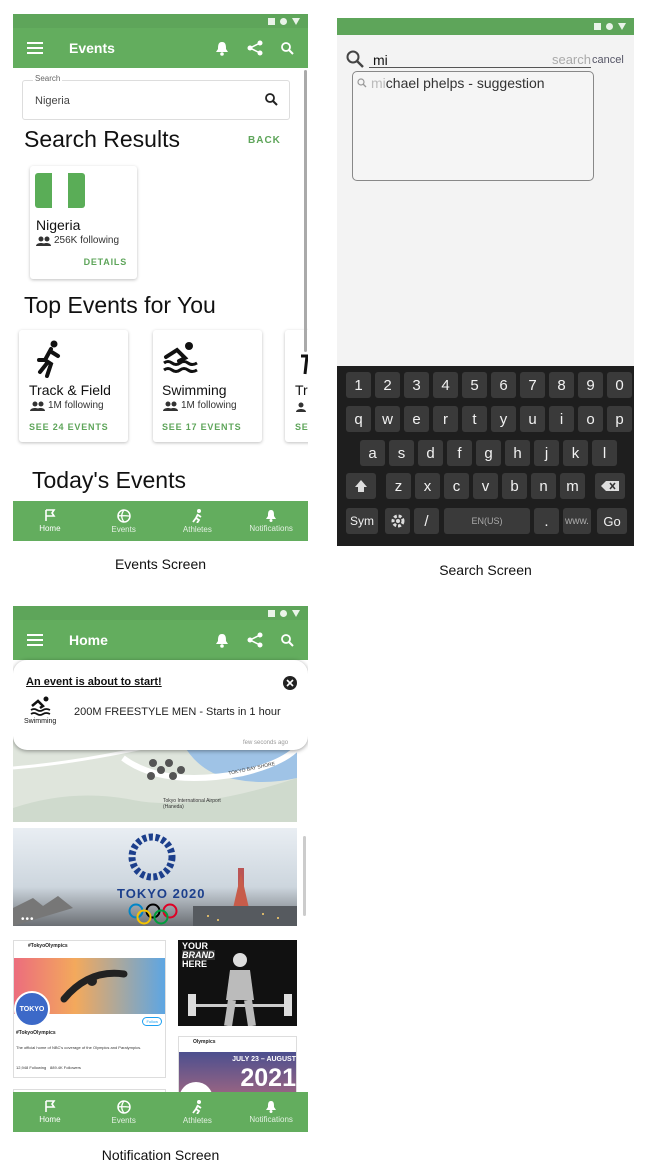  What do you see at coordinates (445, 385) in the screenshot?
I see `key-4: 4` at bounding box center [445, 385].